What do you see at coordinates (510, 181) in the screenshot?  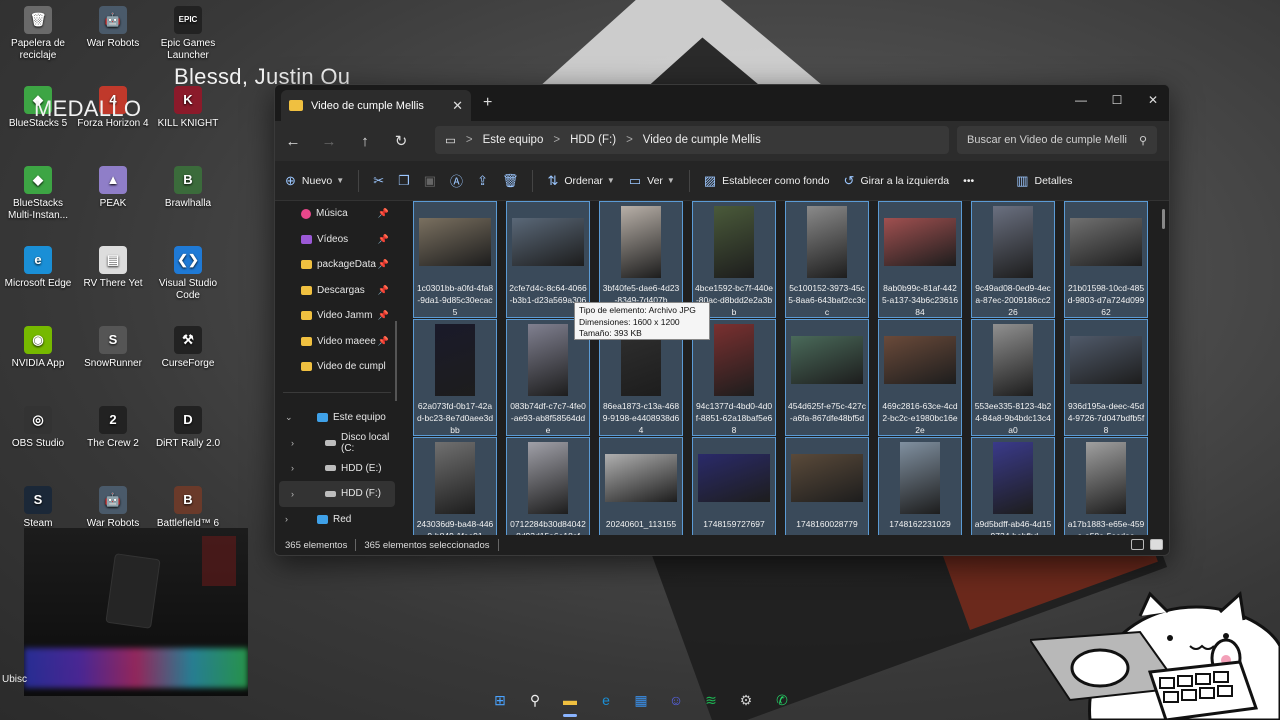 I see `delete-button: 🗑` at bounding box center [510, 181].